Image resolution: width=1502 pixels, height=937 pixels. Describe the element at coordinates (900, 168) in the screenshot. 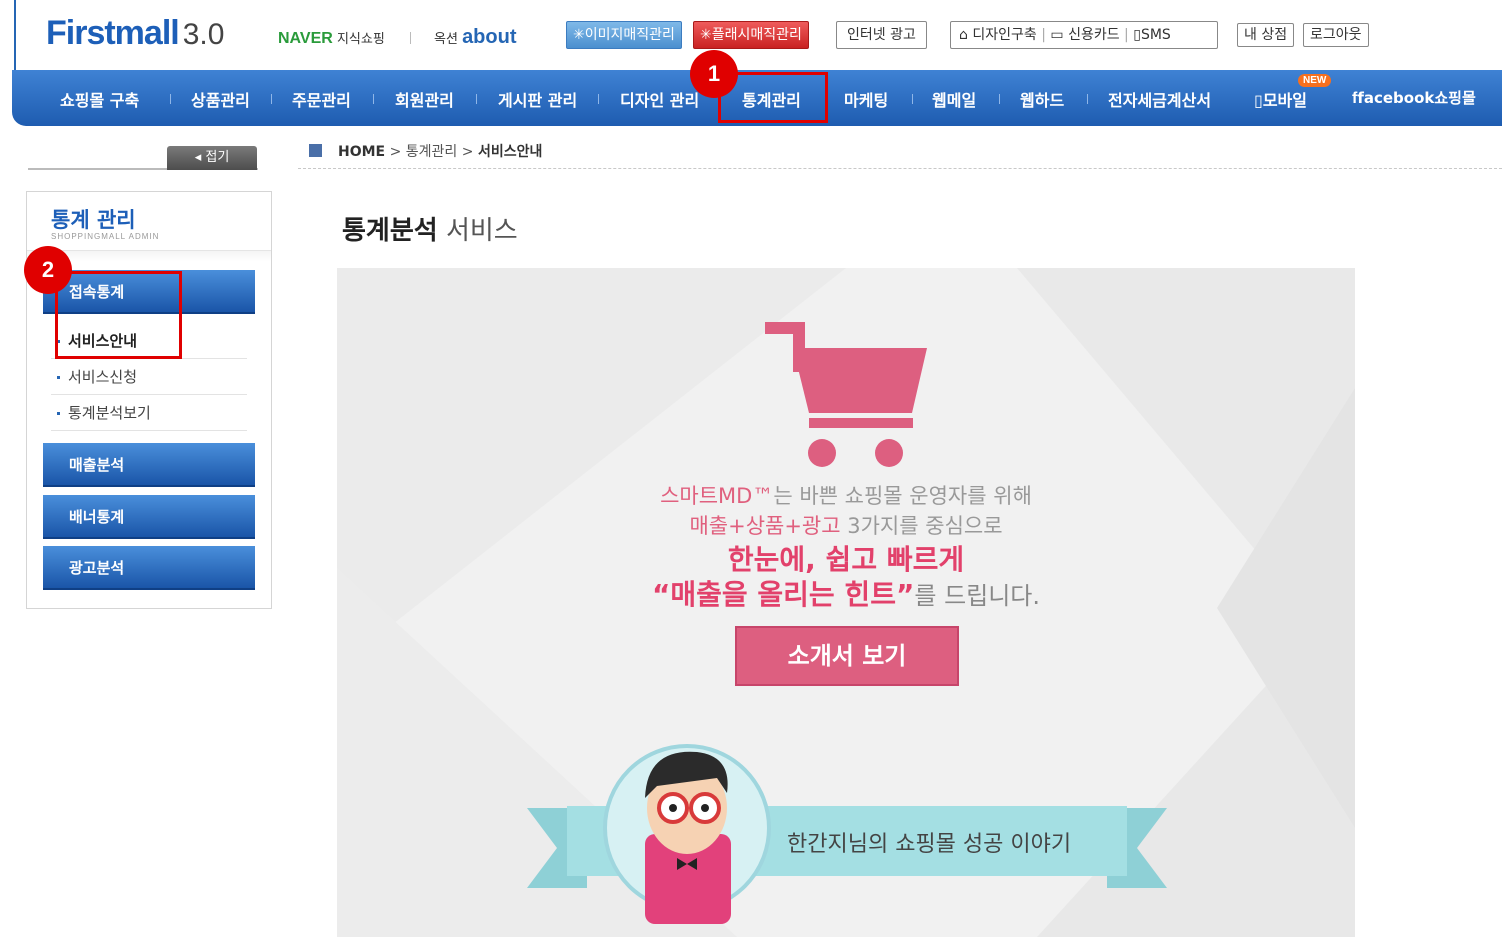

I see `breadcrumb-divider` at that location.